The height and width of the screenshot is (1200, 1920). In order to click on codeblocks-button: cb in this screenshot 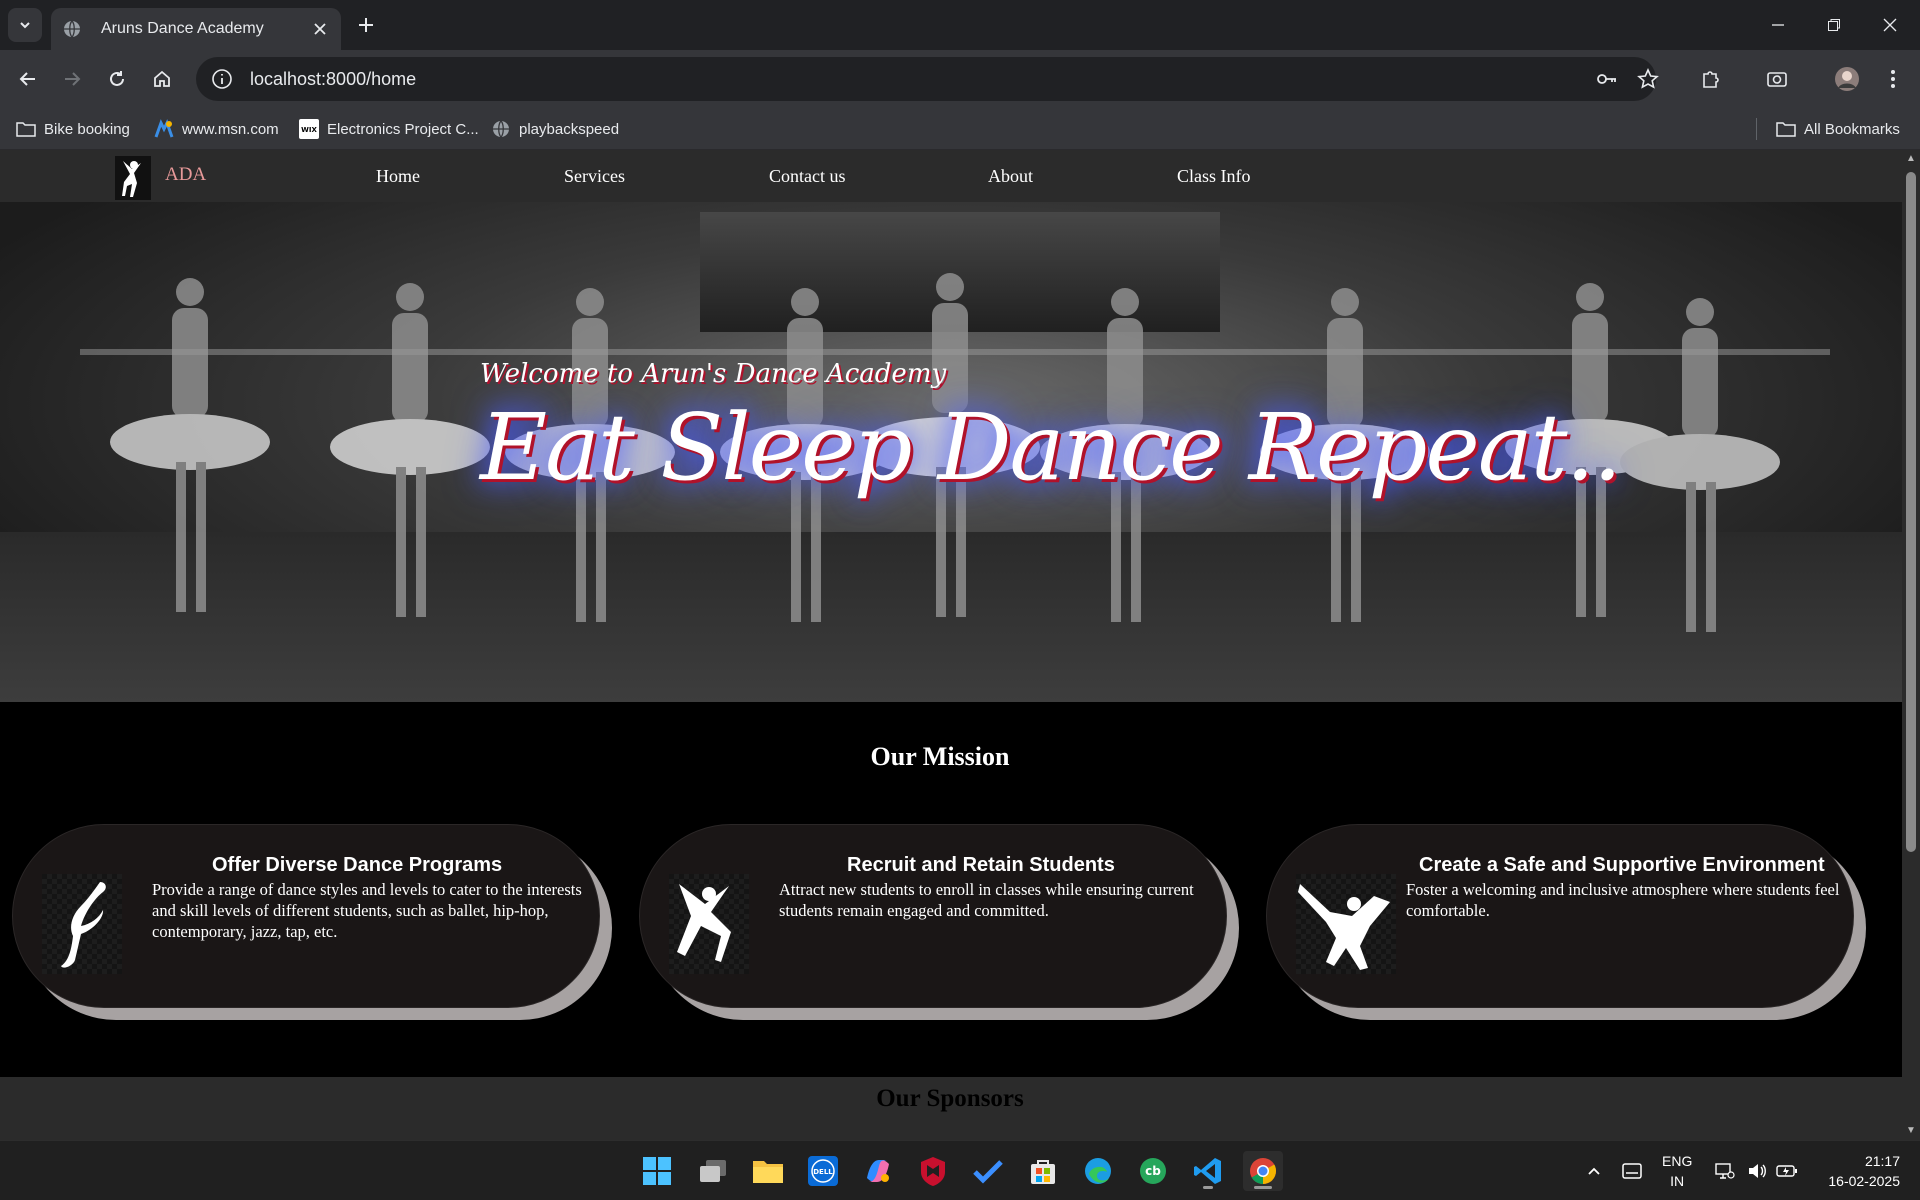, I will do `click(1153, 1171)`.